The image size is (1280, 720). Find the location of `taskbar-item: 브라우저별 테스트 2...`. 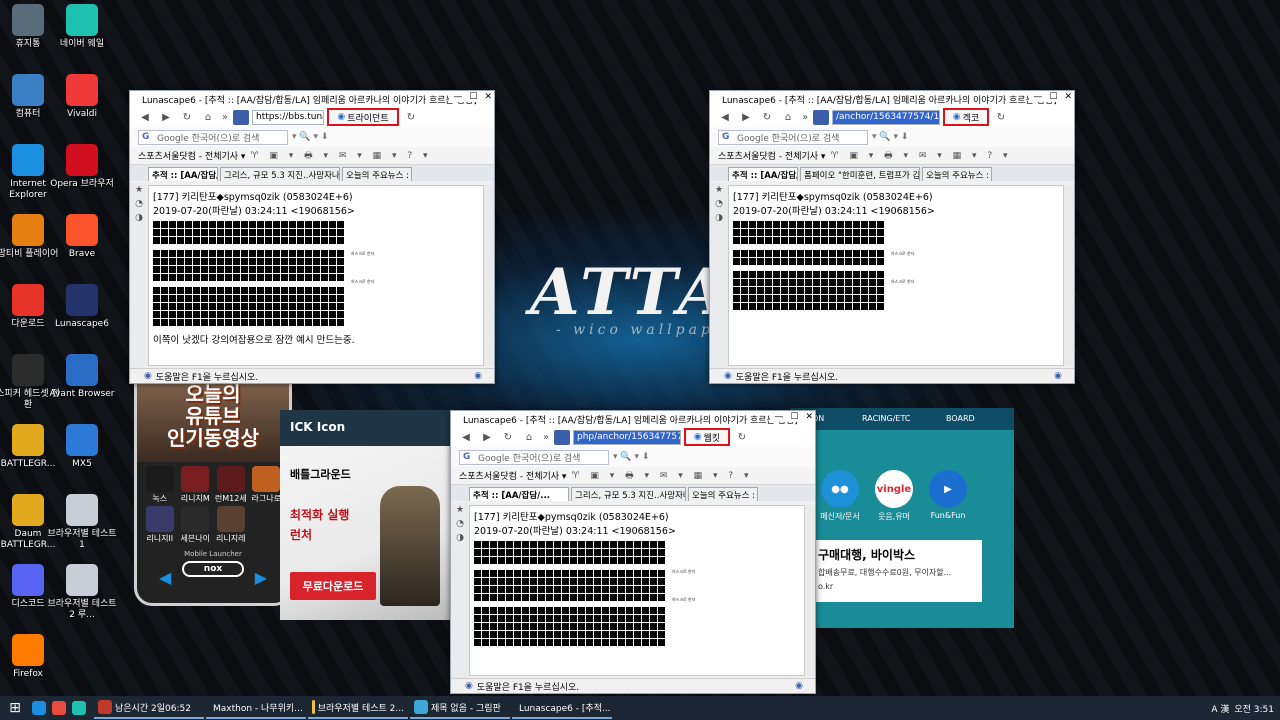

taskbar-item: 브라우저별 테스트 2... is located at coordinates (358, 708).